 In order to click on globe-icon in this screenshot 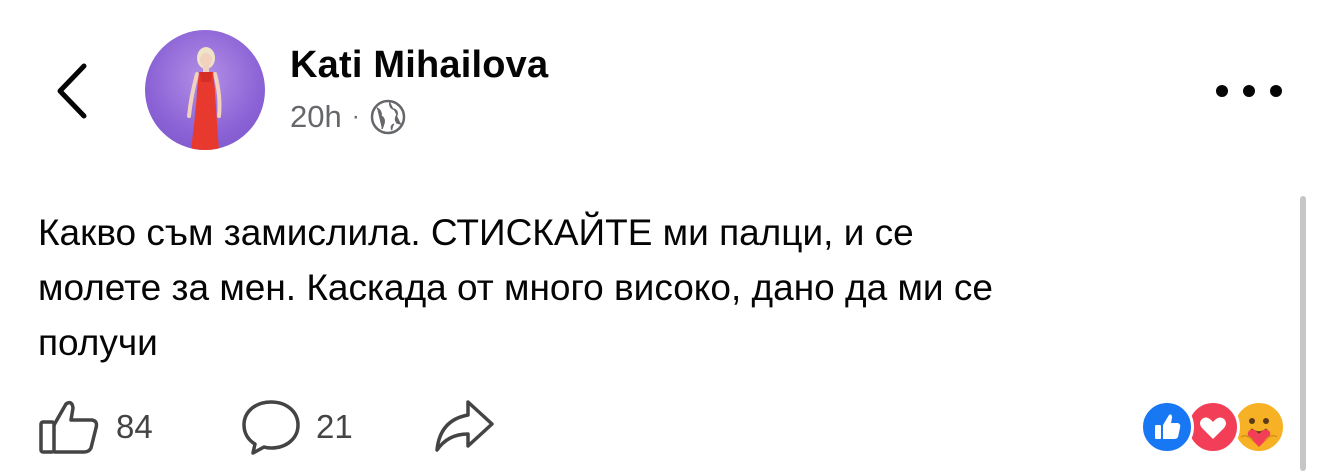, I will do `click(387, 117)`.